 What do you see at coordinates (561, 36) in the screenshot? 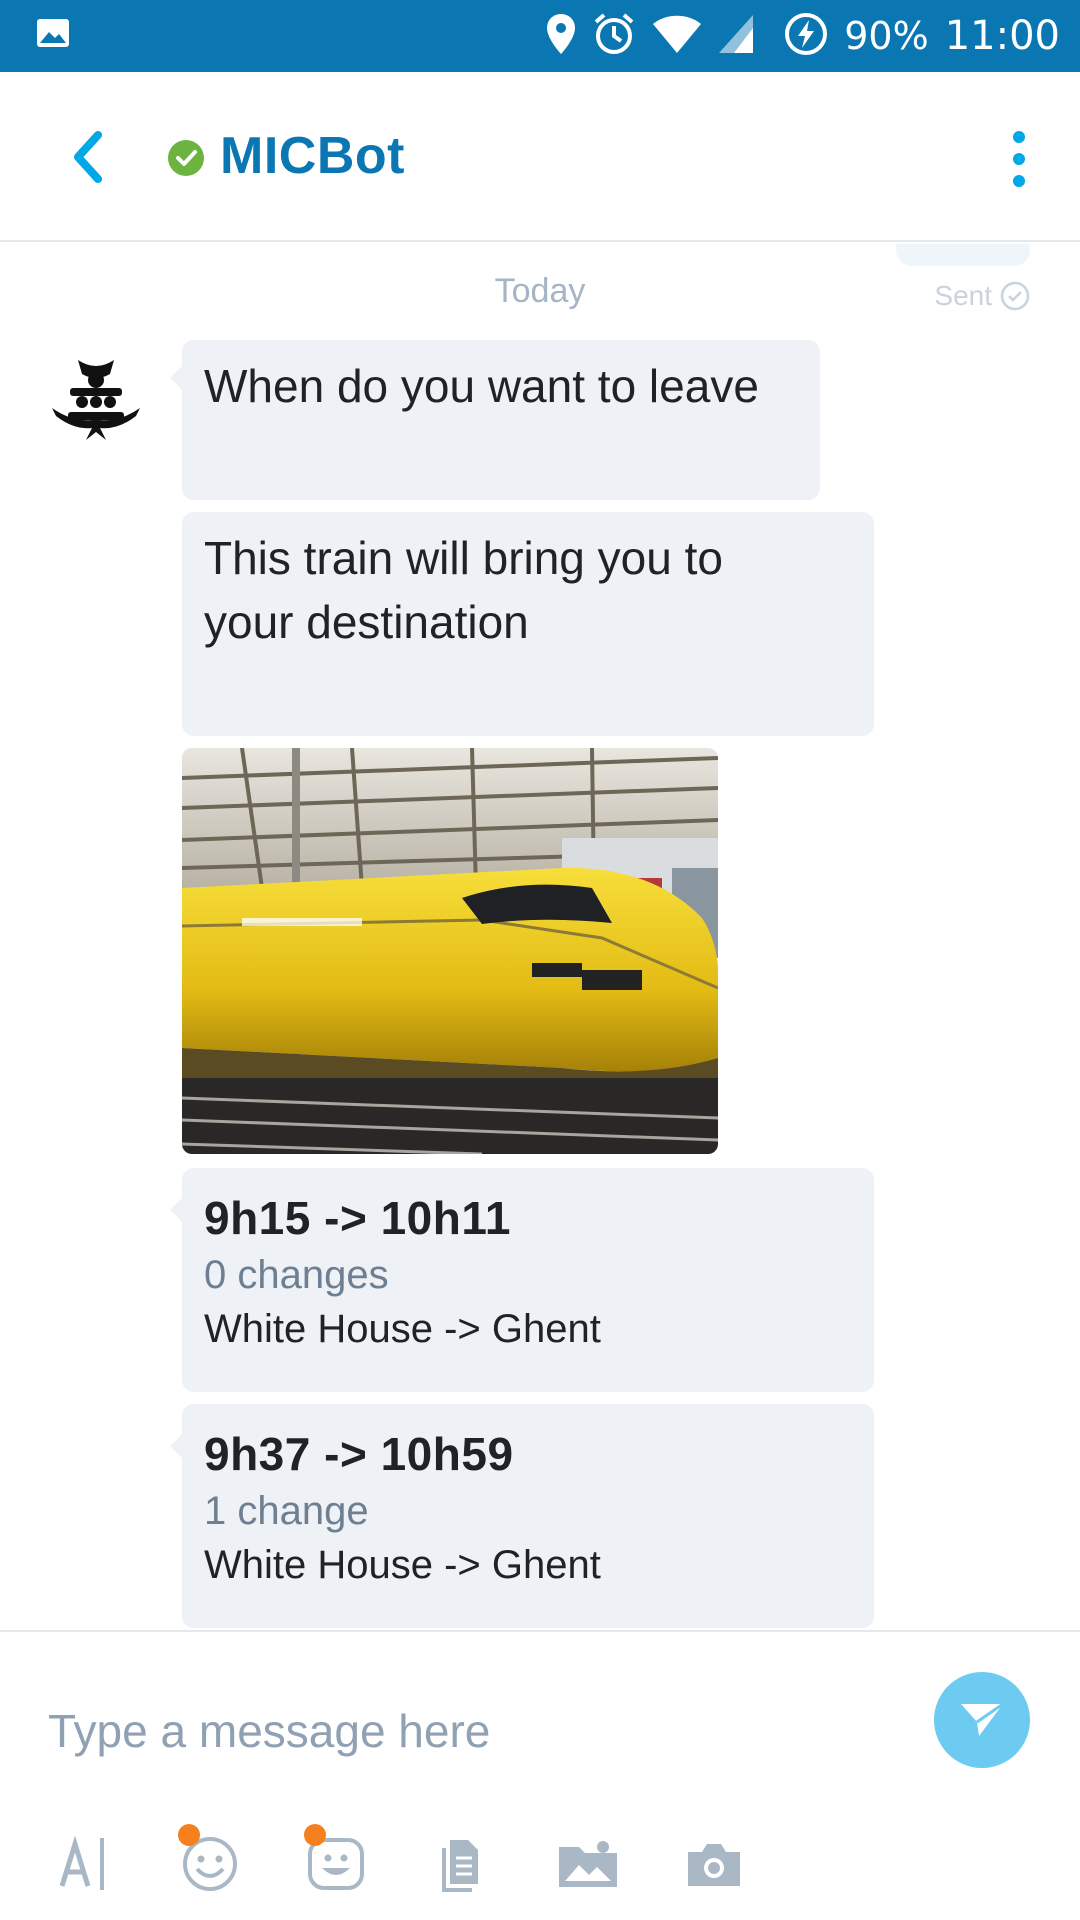
I see `location-icon` at bounding box center [561, 36].